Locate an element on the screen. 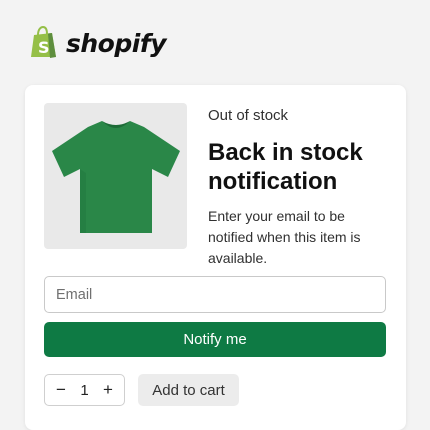 This screenshot has width=430, height=430. svg-text: S is located at coordinates (44, 47).